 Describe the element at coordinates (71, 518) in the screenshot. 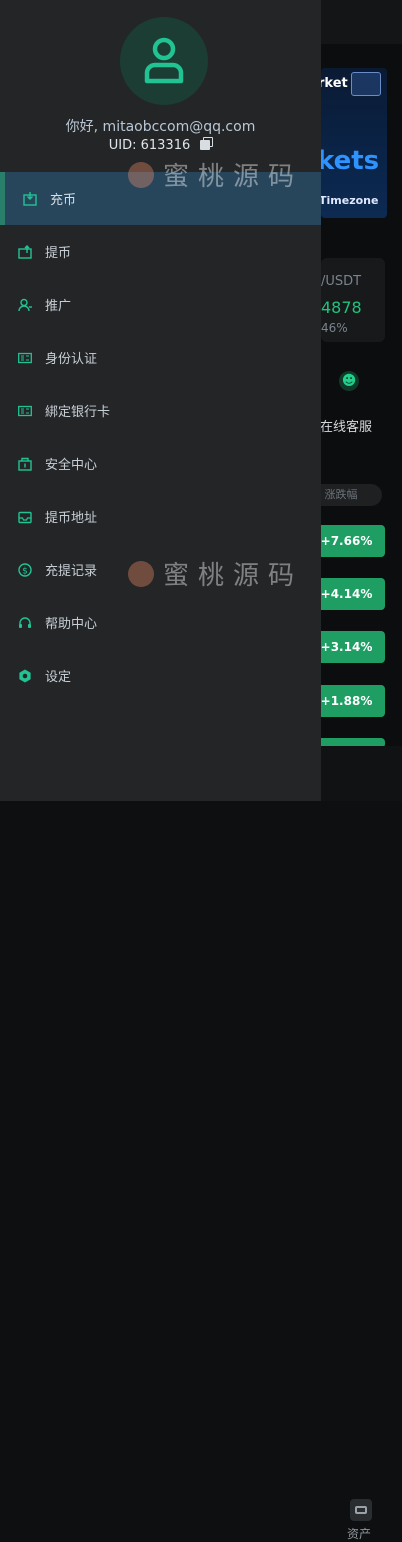

I see `menu-label: 提币地址` at that location.